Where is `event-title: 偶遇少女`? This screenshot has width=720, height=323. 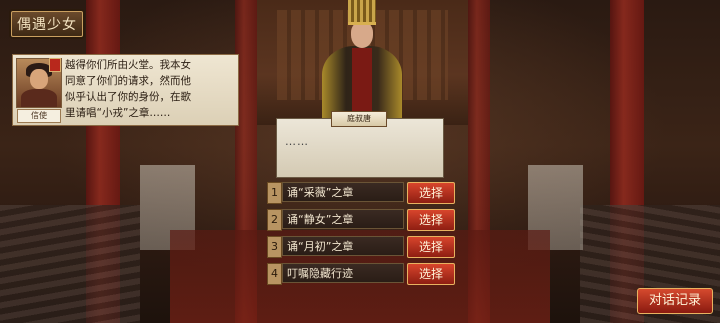
event-title: 偶遇少女 is located at coordinates (47, 25).